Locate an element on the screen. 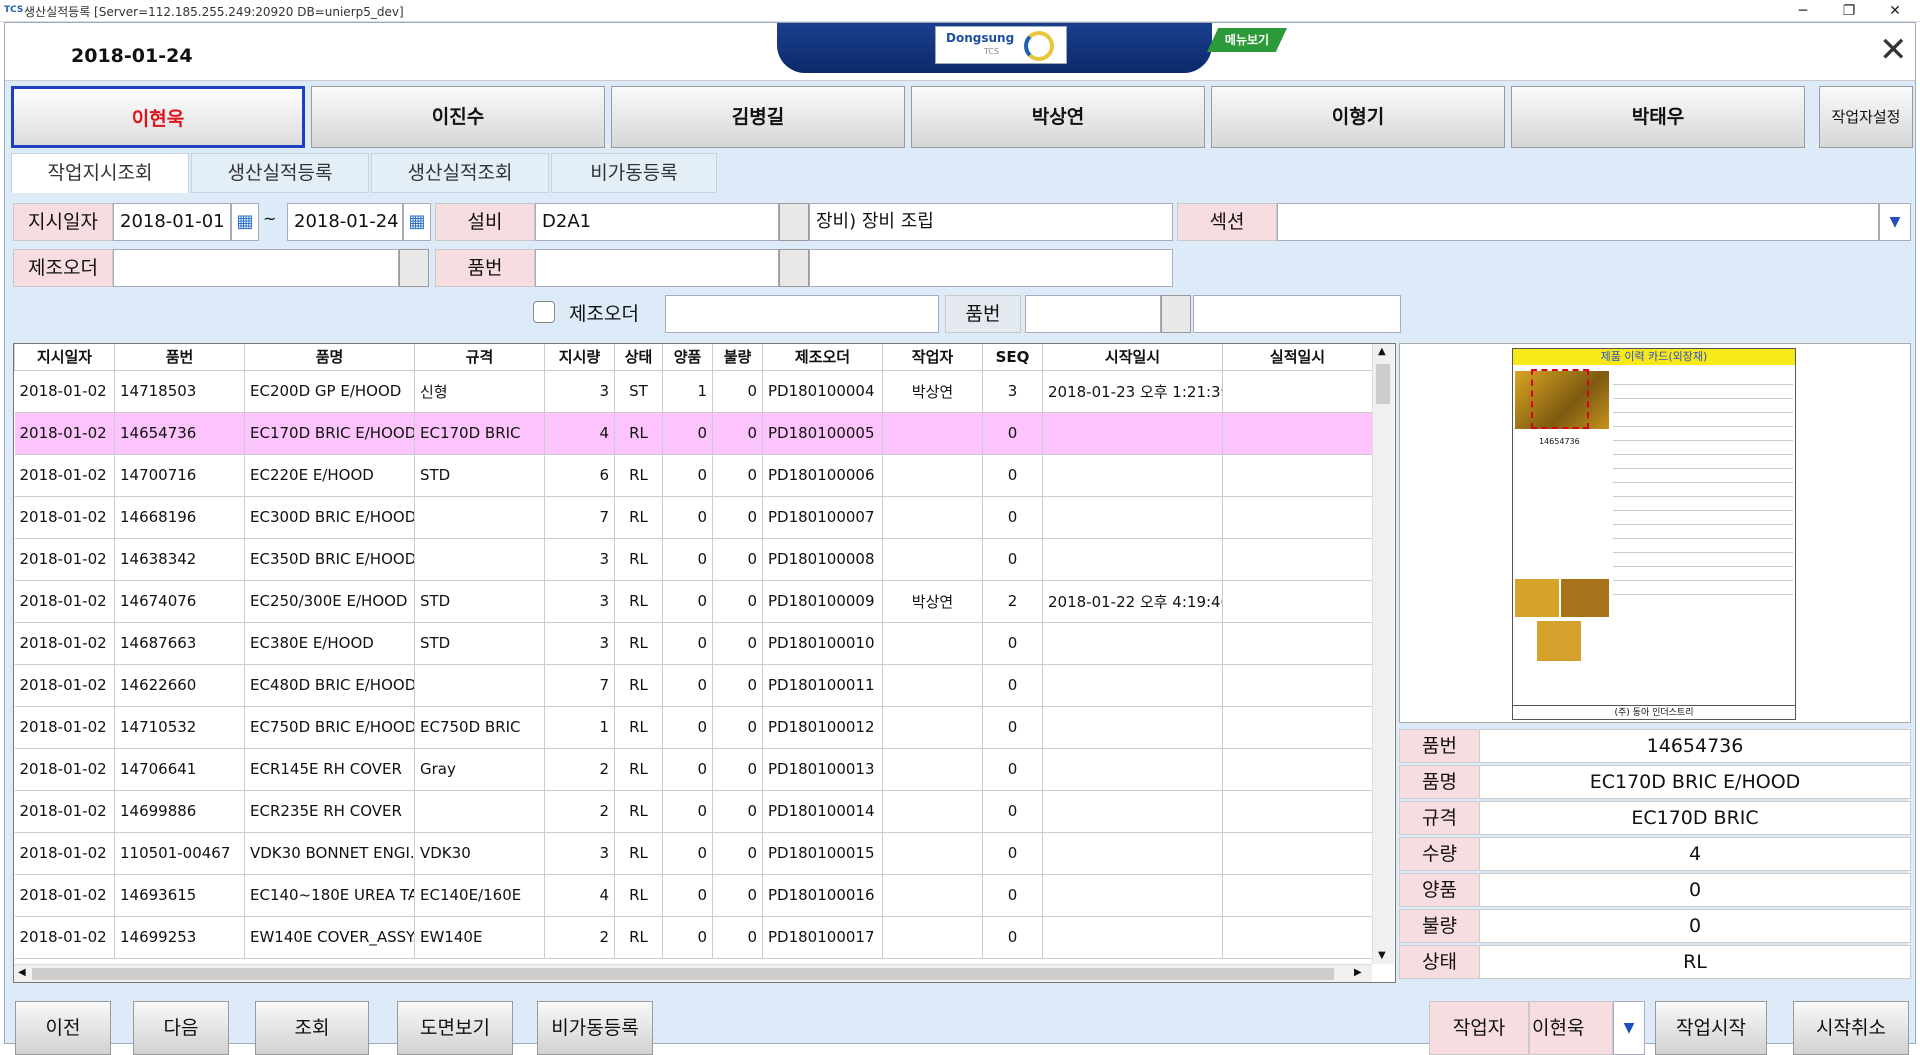 The width and height of the screenshot is (1920, 1055). detail-label: 품번 is located at coordinates (1440, 746).